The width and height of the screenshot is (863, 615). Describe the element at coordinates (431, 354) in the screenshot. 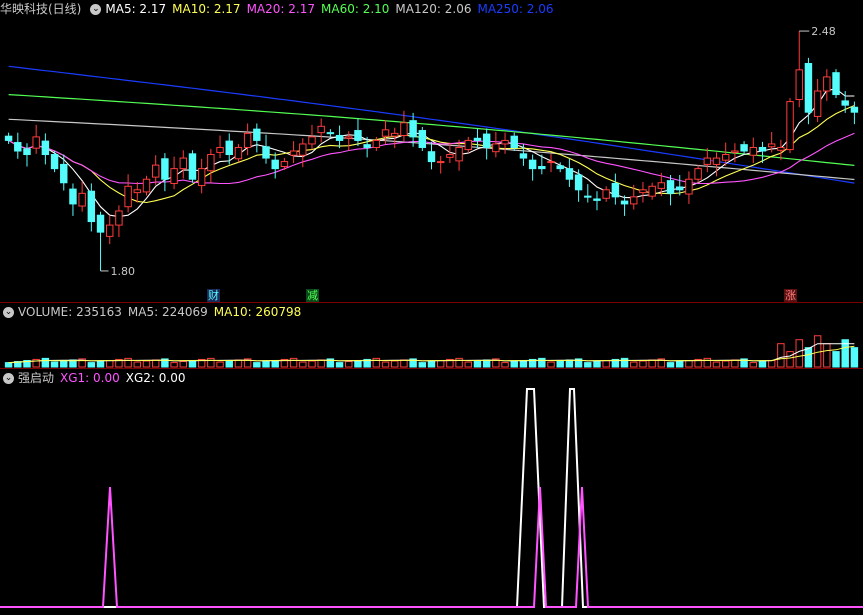

I see `vol-ma10-line` at that location.